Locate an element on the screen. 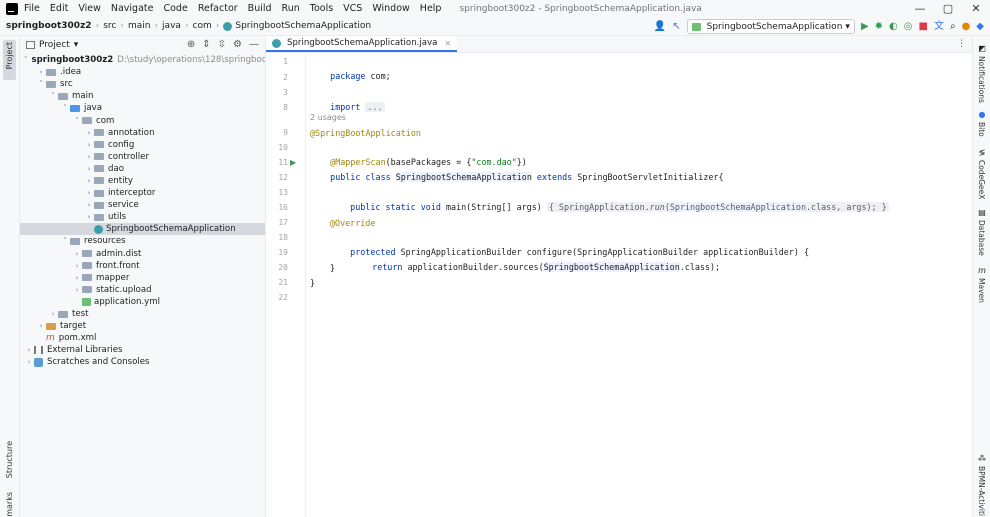 The height and width of the screenshot is (517, 990). run-gutter-icon: ▶ is located at coordinates (294, 163).